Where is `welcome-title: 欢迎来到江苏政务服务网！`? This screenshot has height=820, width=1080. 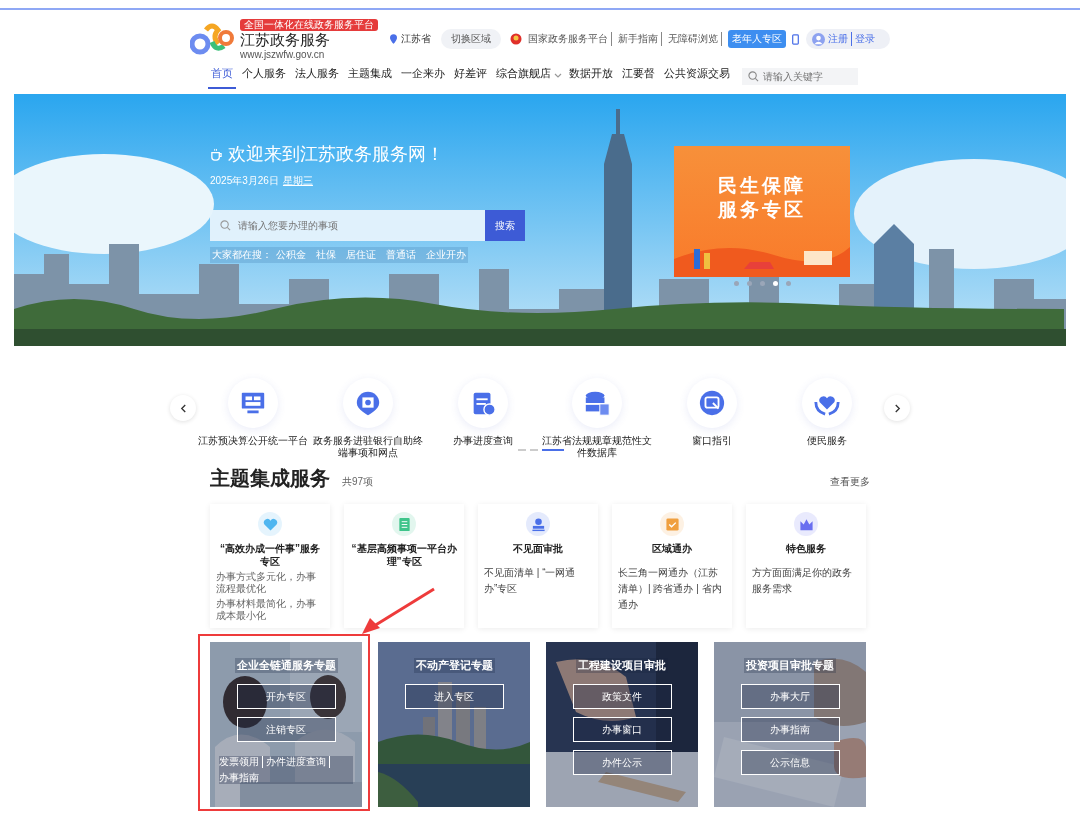
welcome-title: 欢迎来到江苏政务服务网！ is located at coordinates (336, 154).